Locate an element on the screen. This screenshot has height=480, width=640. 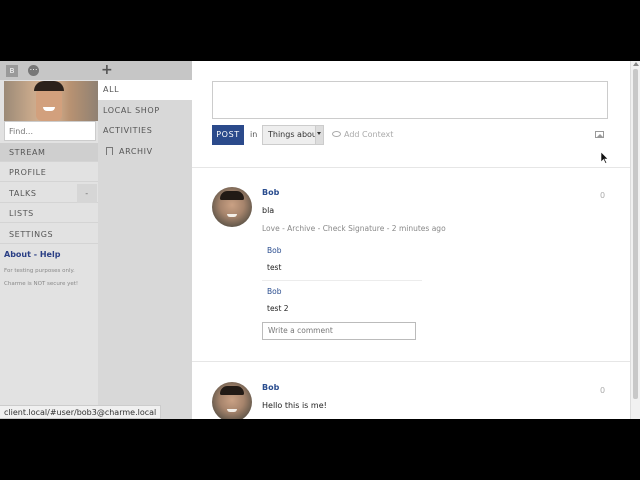
context-item-archiv: ARCHIV is located at coordinates (145, 152).